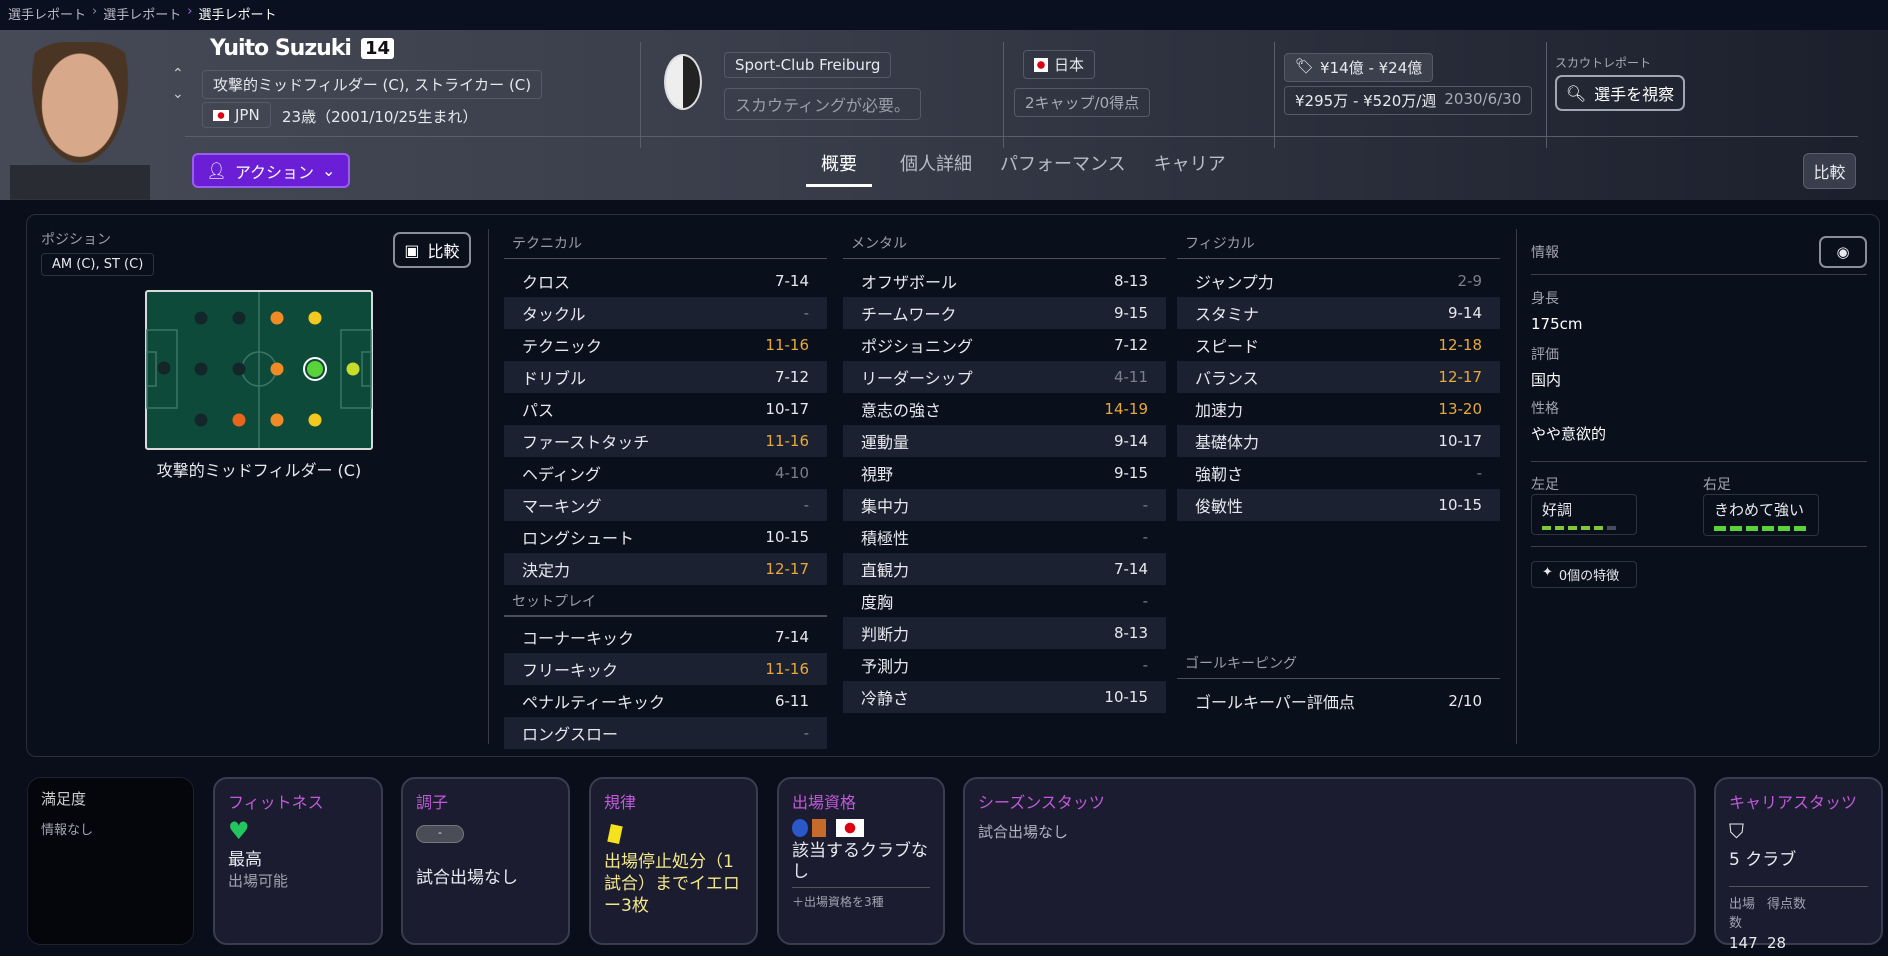  I want to click on attribute-row: 視野 9-15, so click(1004, 473).